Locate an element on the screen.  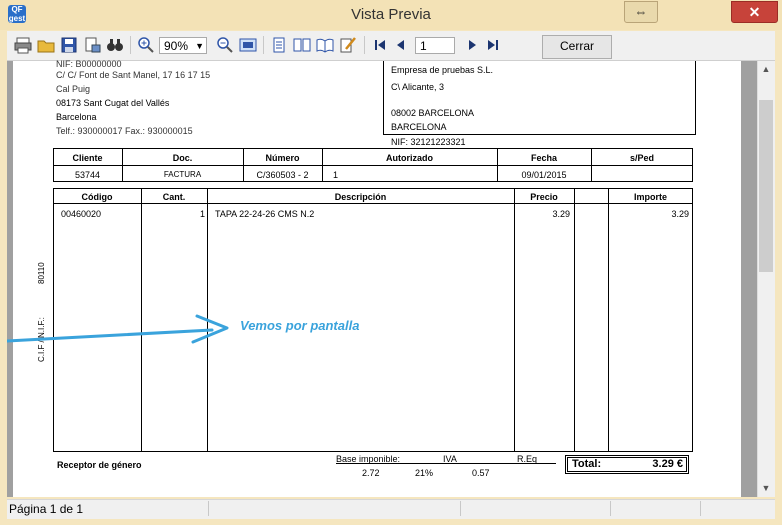
col-cant: Cant. is located at coordinates (174, 197).